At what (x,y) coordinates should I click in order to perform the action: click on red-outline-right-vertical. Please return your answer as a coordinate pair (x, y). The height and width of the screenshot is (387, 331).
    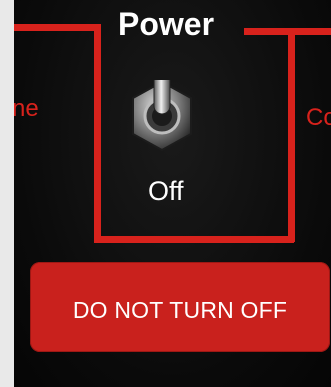
    Looking at the image, I should click on (291, 136).